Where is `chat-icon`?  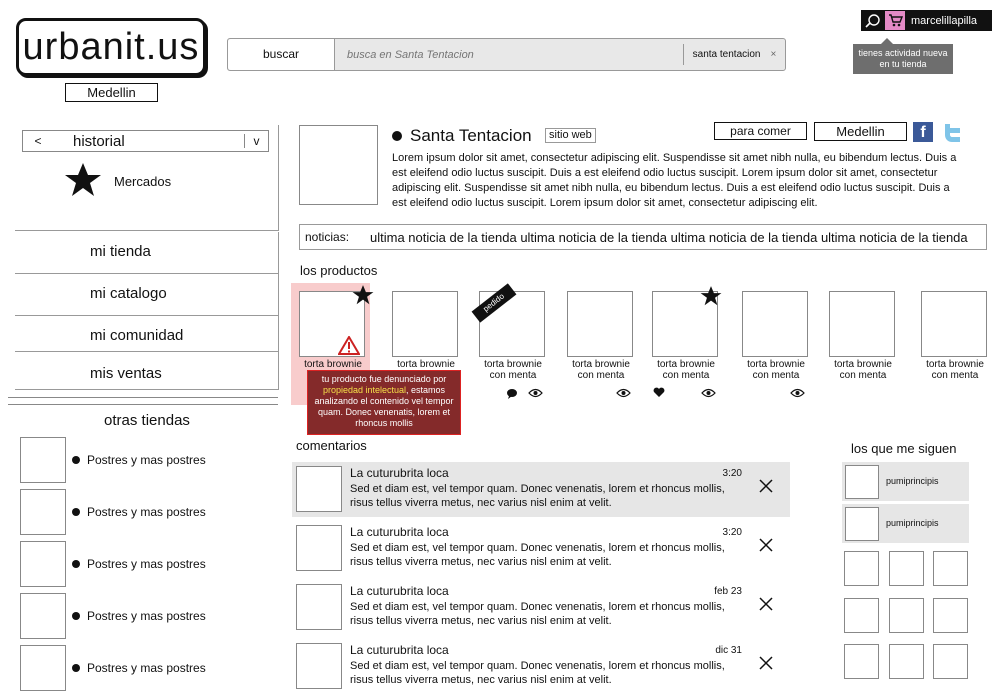
chat-icon is located at coordinates (873, 20).